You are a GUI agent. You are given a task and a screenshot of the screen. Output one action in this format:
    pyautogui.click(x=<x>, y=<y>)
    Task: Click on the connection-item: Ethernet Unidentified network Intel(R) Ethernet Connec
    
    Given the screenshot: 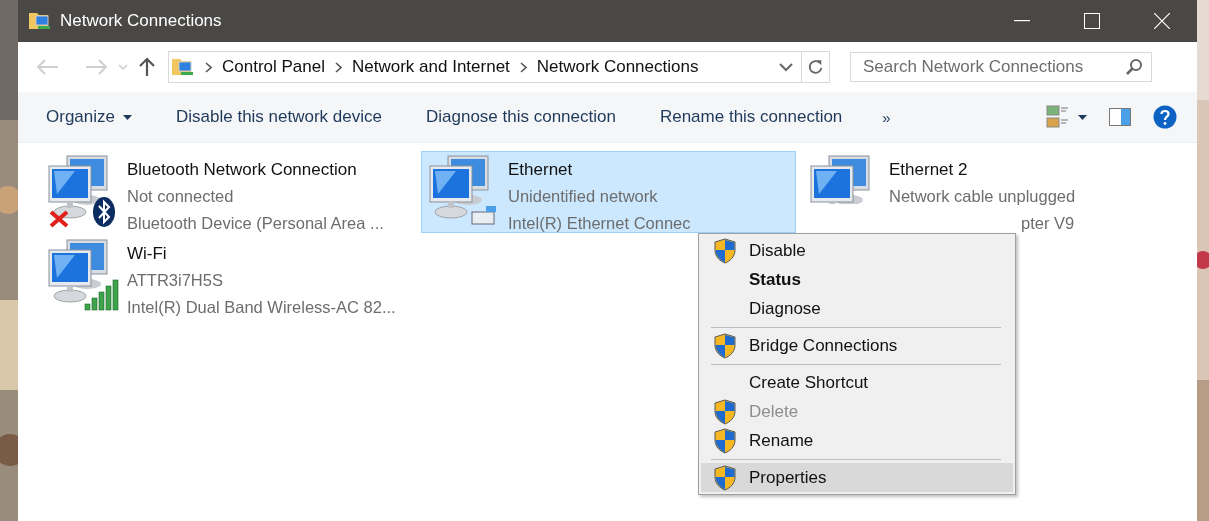 What is the action you would take?
    pyautogui.click(x=608, y=192)
    